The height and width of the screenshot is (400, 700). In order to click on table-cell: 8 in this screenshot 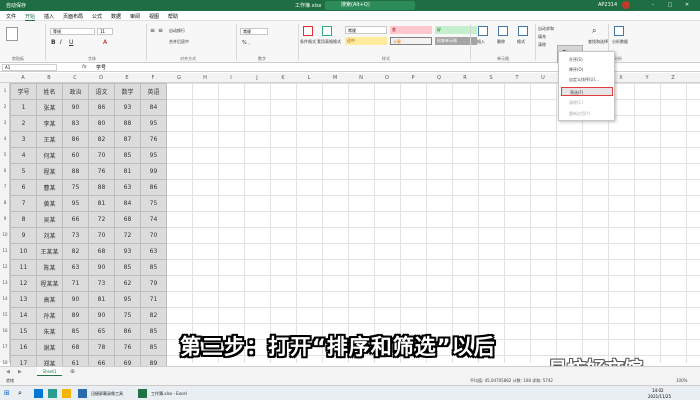, I will do `click(23, 219)`.